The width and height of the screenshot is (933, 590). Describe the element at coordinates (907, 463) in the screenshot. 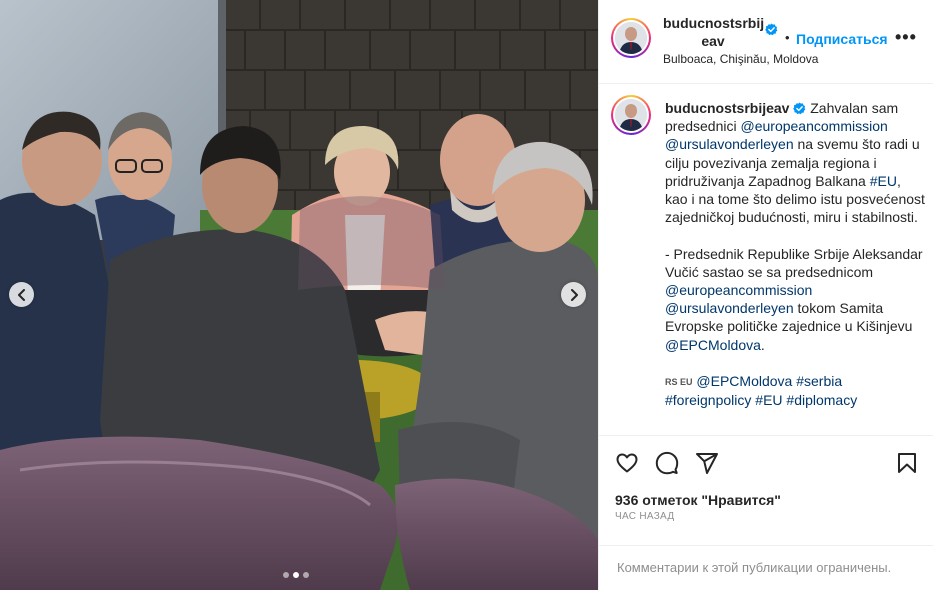

I see `bookmark-icon` at that location.